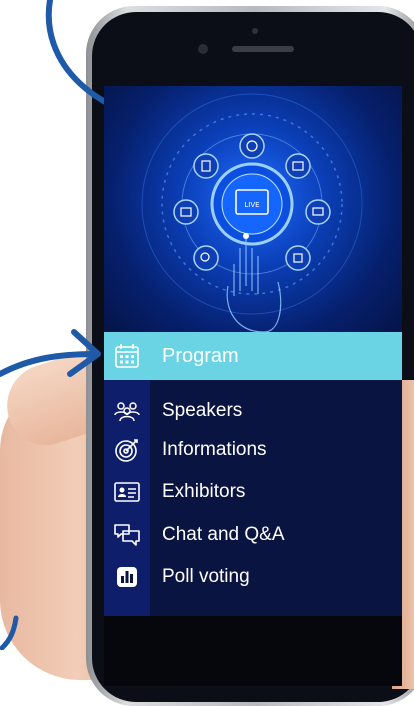  I want to click on menu-item-informations: Informations, so click(253, 450).